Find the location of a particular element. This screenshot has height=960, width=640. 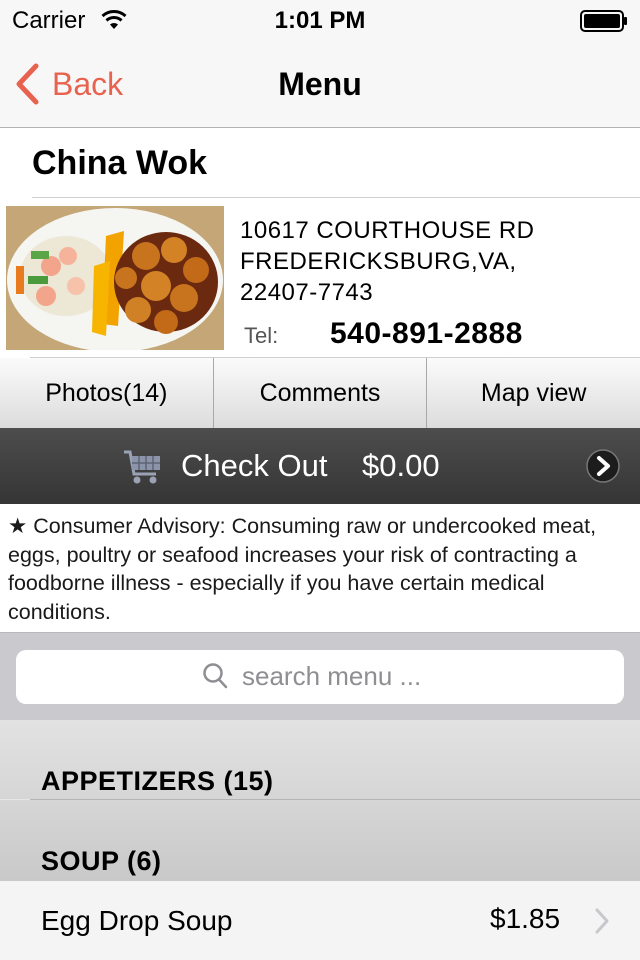

menu-section-soup: SOUP (6) is located at coordinates (320, 840).